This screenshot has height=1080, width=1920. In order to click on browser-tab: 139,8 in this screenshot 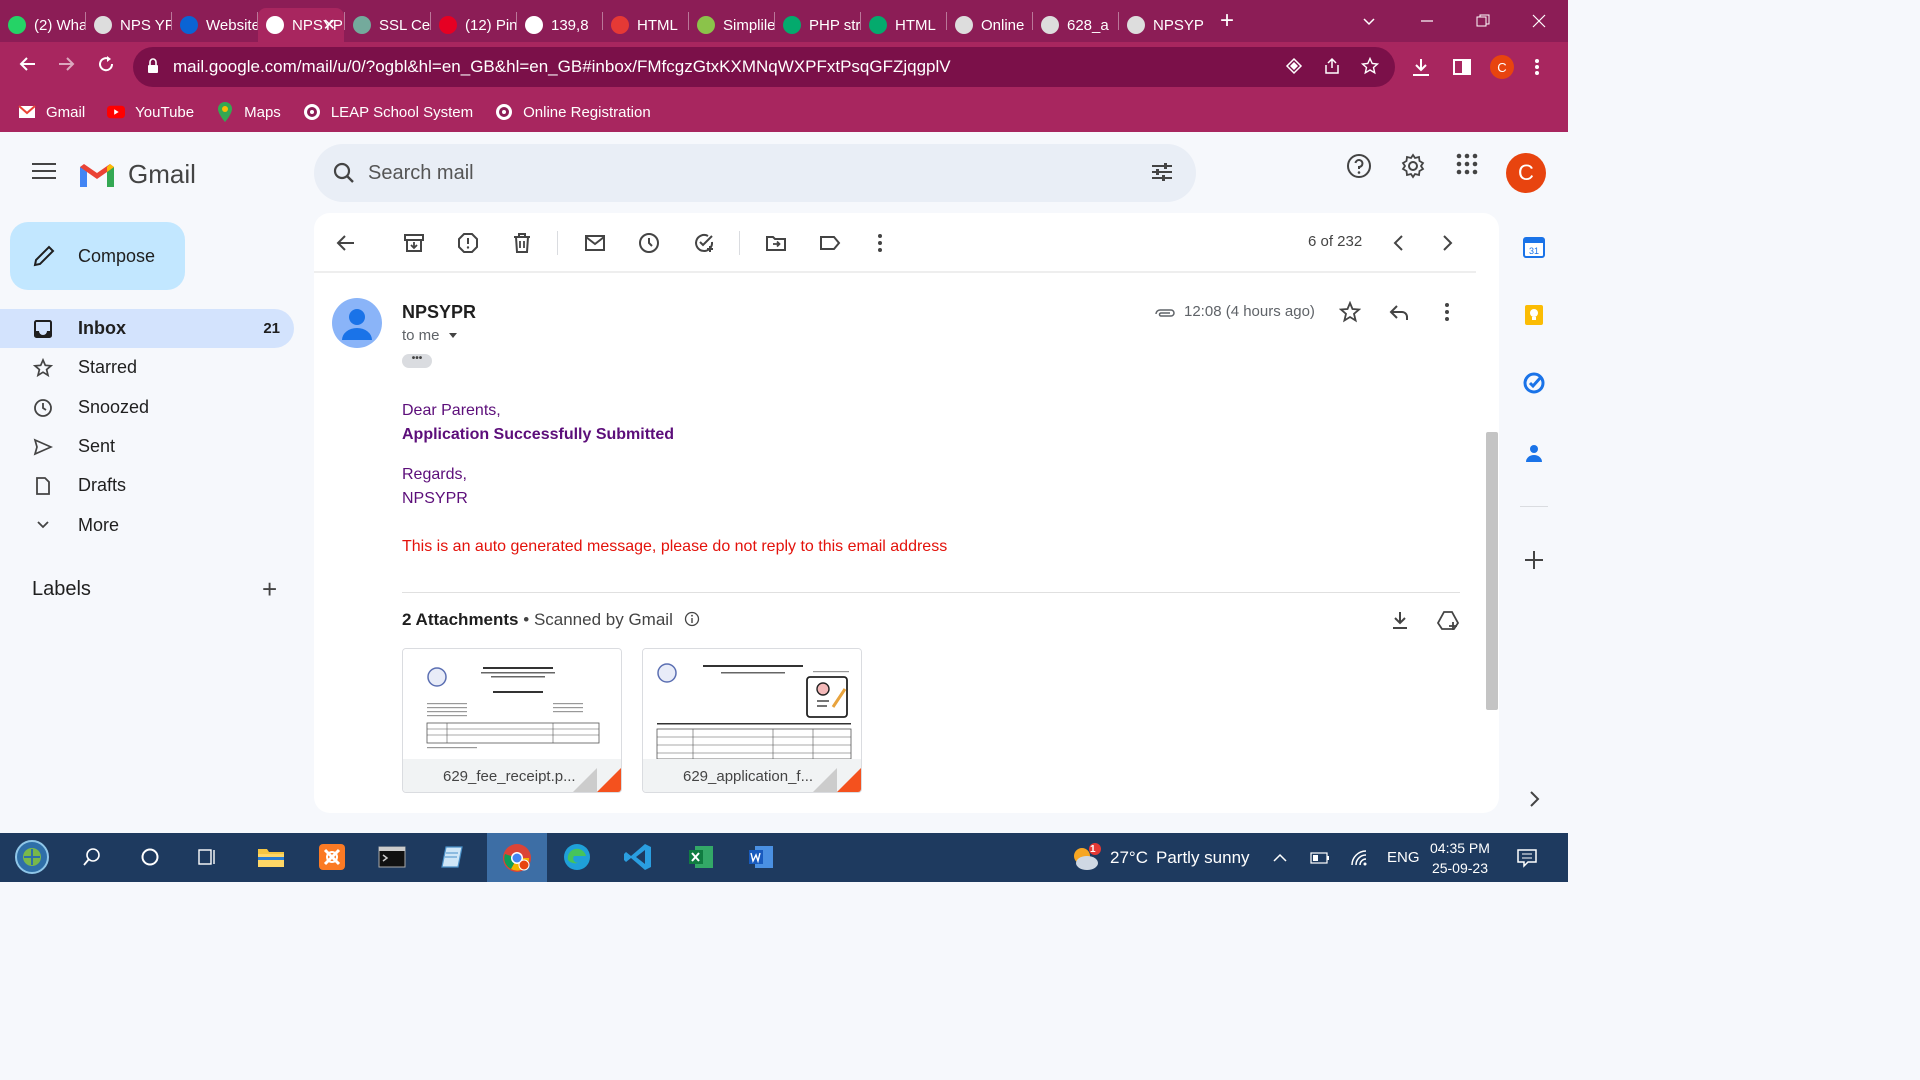, I will do `click(559, 25)`.